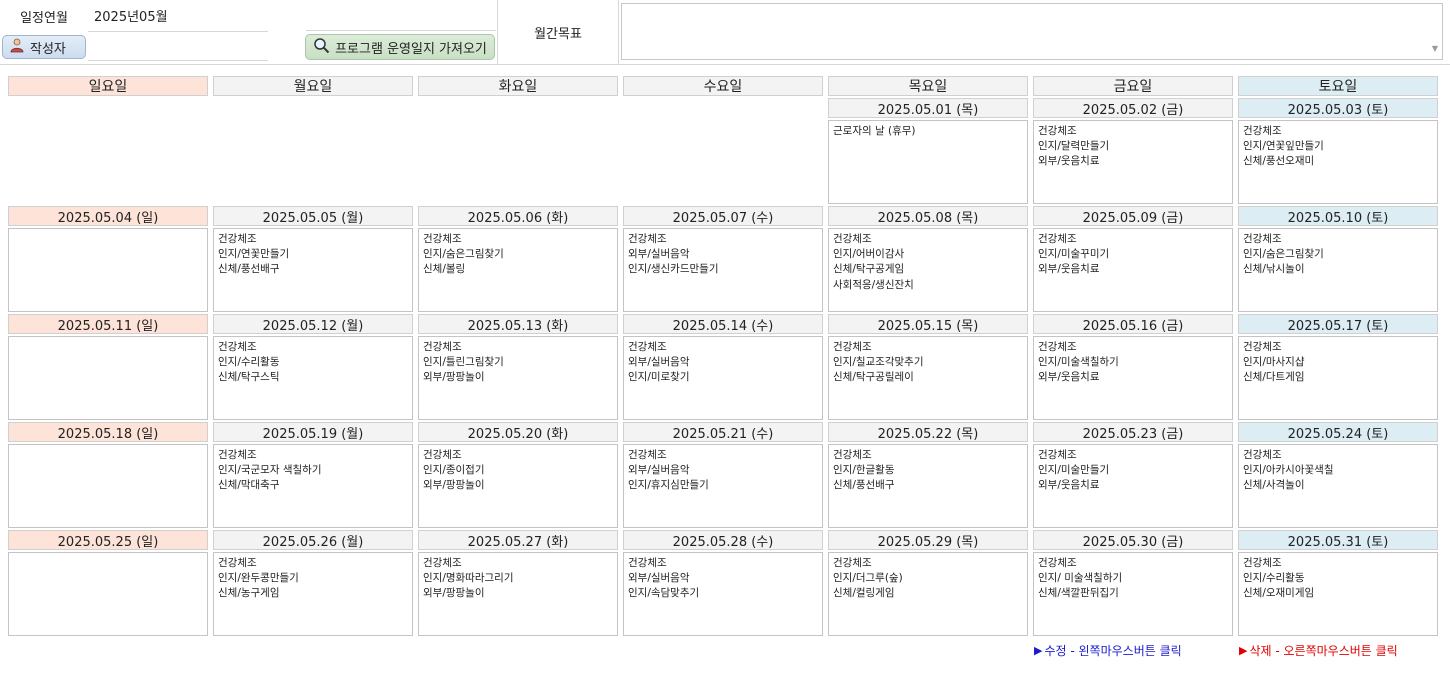 The image size is (1450, 673). I want to click on day-cell: 건강체조 외부/실버음악 인지/휴지심만들기, so click(723, 486).